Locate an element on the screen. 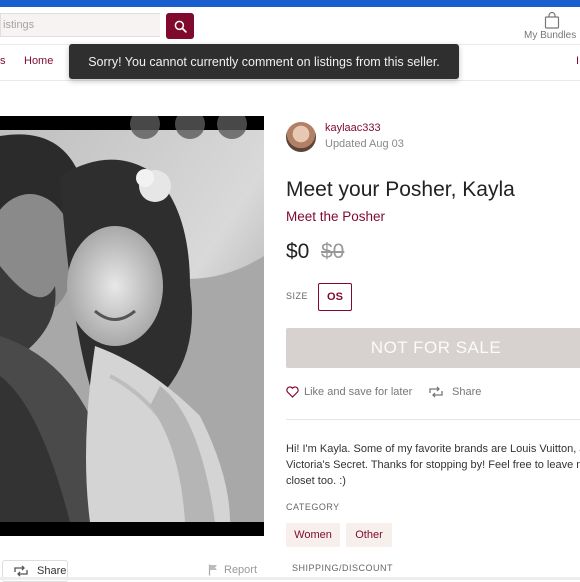  seller-avatar is located at coordinates (301, 137).